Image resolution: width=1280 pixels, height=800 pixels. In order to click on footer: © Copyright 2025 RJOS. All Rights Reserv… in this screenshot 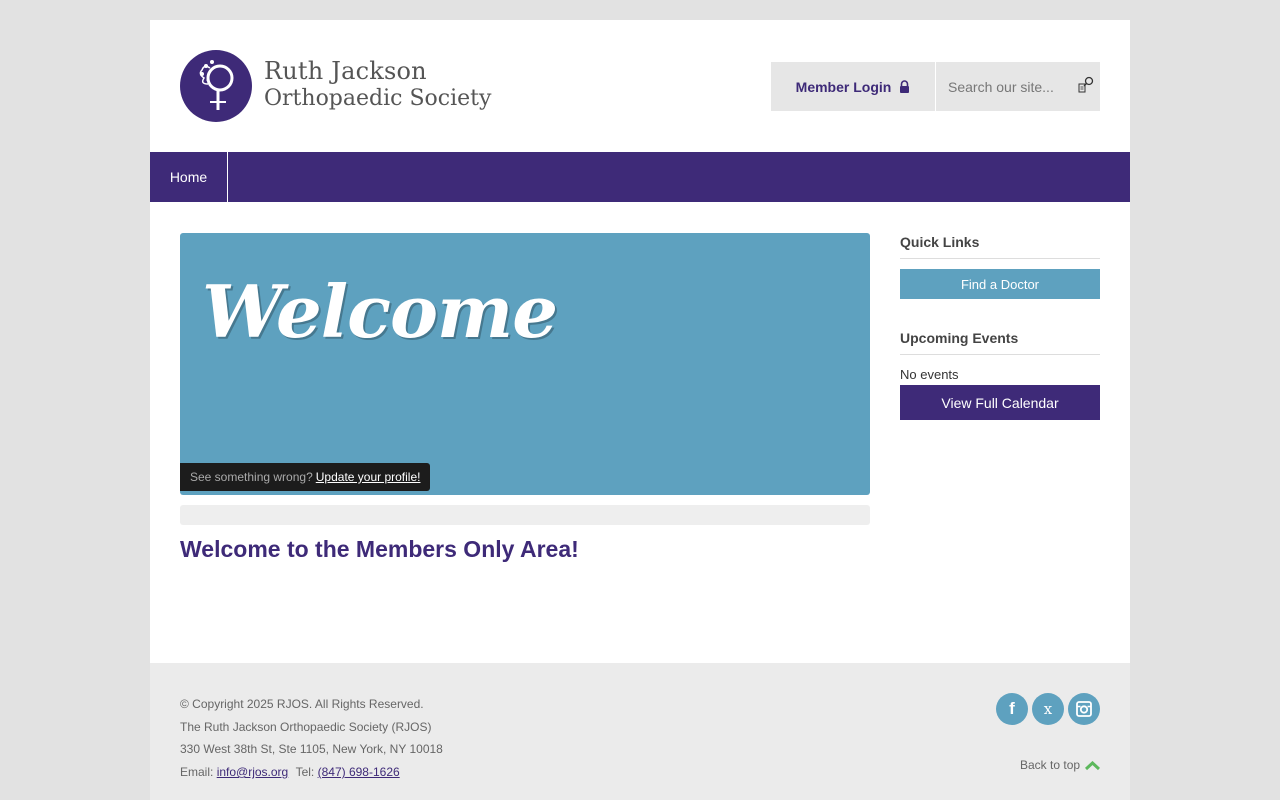, I will do `click(640, 731)`.